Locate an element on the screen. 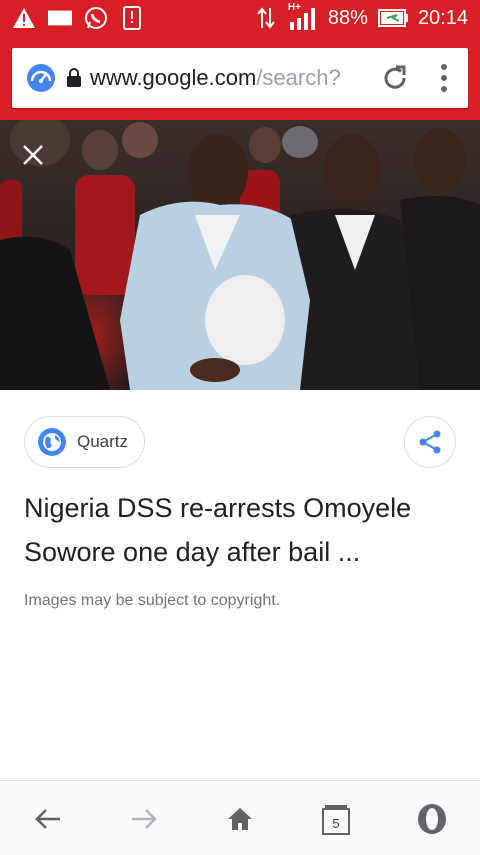  bottom-navigation: 5 is located at coordinates (240, 817).